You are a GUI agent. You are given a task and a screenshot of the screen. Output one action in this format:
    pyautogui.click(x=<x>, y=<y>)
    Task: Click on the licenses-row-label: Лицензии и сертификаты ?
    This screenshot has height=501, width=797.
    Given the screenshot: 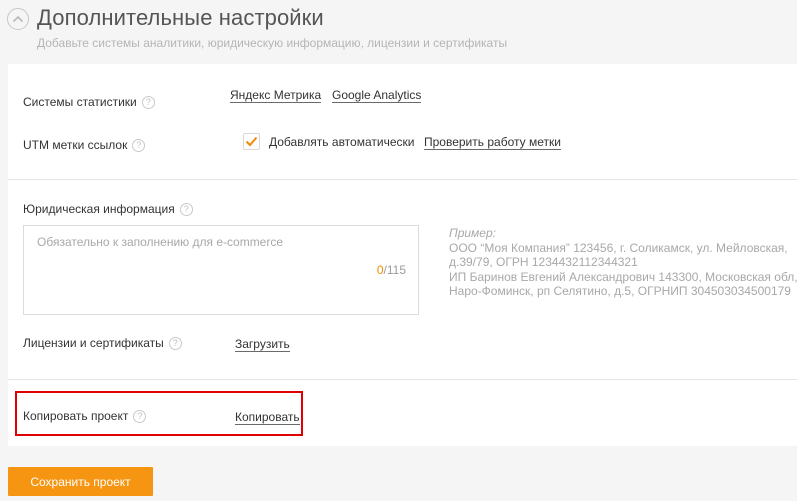 What is the action you would take?
    pyautogui.click(x=102, y=343)
    